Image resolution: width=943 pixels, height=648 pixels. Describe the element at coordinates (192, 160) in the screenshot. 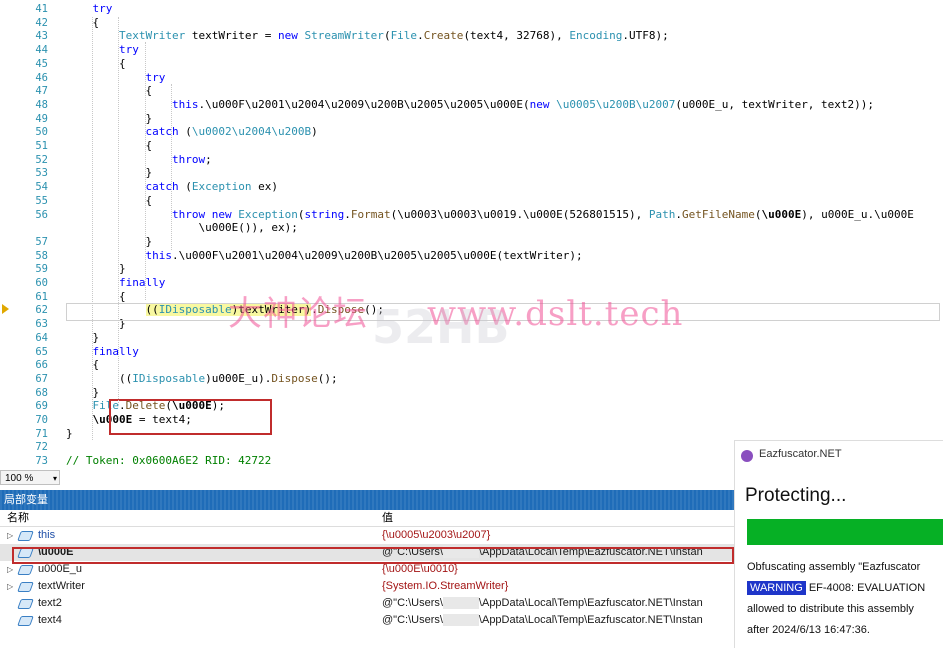

I see `code-line: throw;` at that location.